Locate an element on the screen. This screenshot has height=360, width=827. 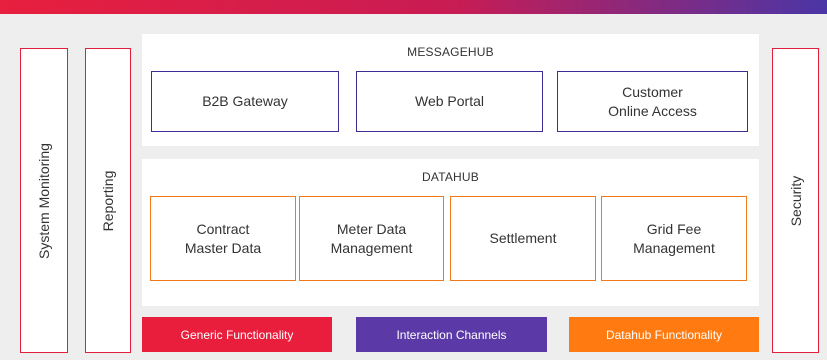
legend-datahub-functionality: Datahub Functionality is located at coordinates (664, 334).